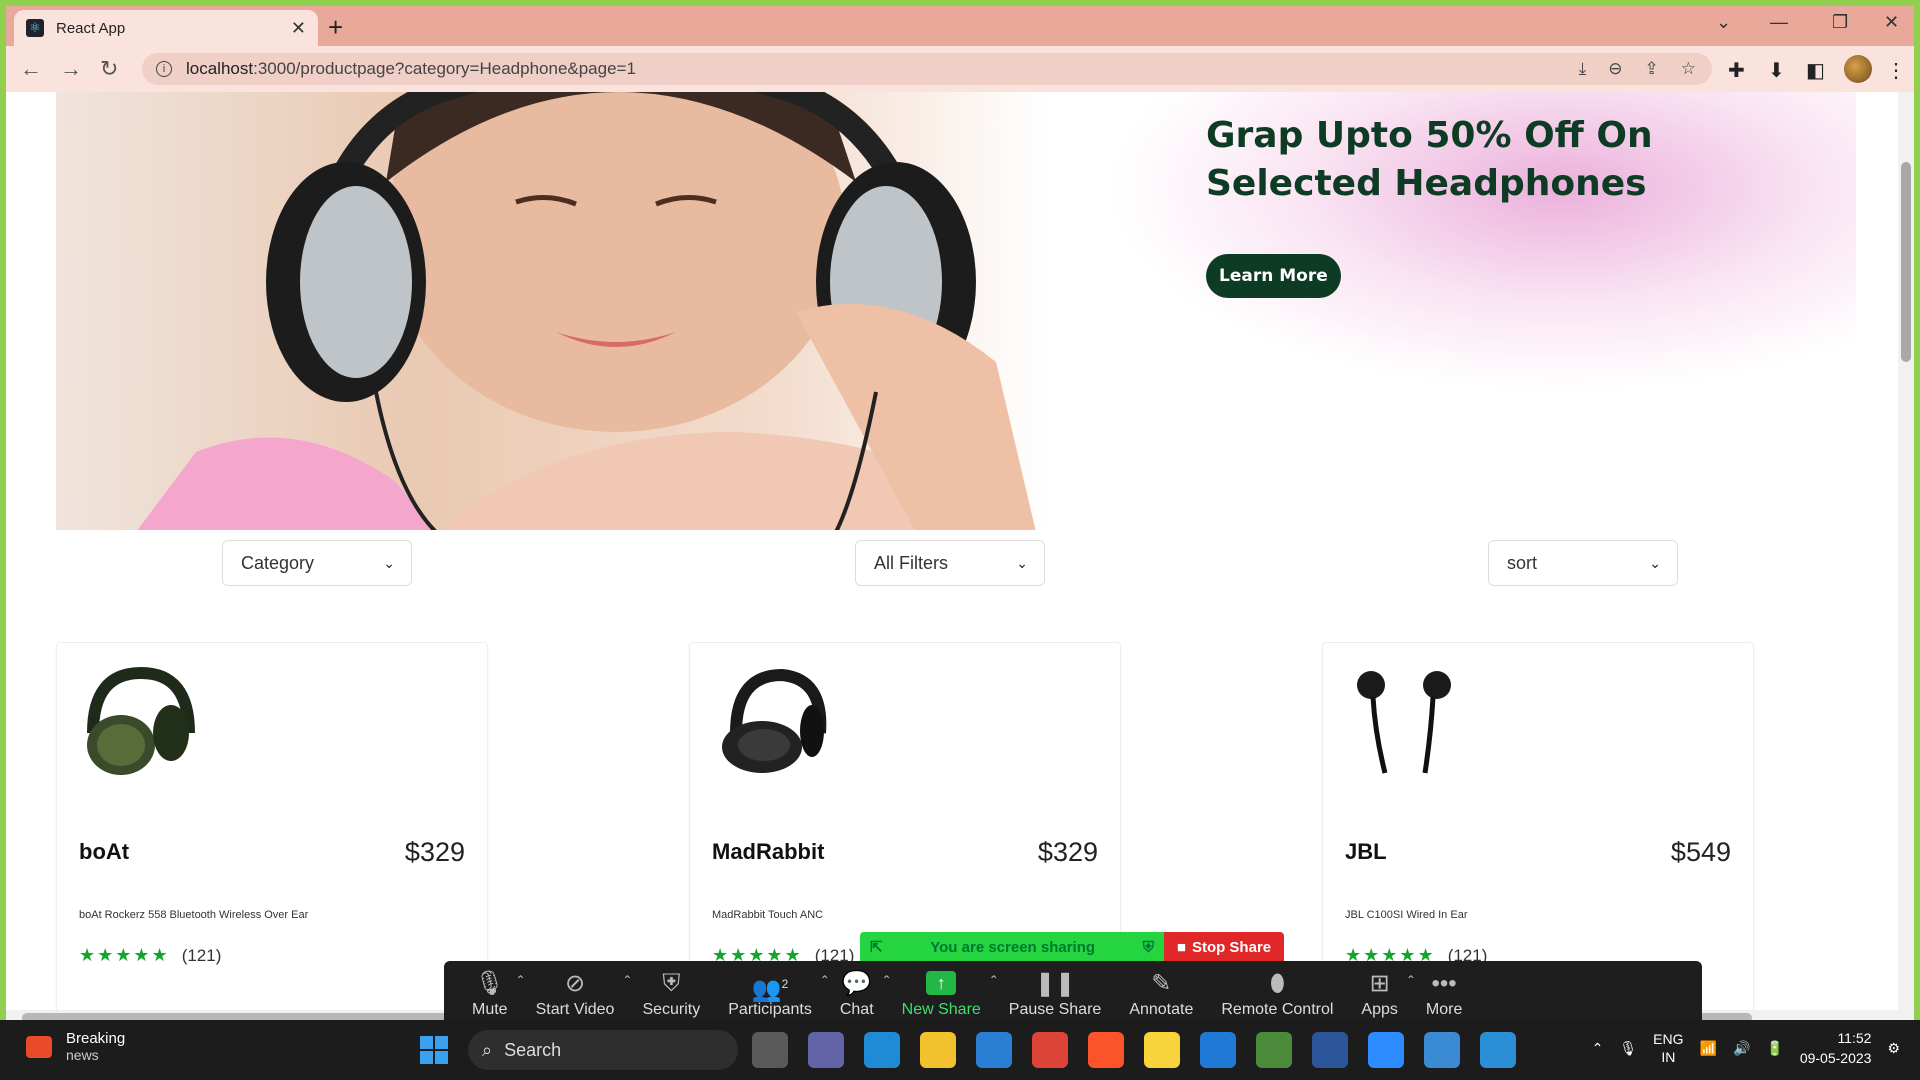  I want to click on news-icon, so click(39, 1046).